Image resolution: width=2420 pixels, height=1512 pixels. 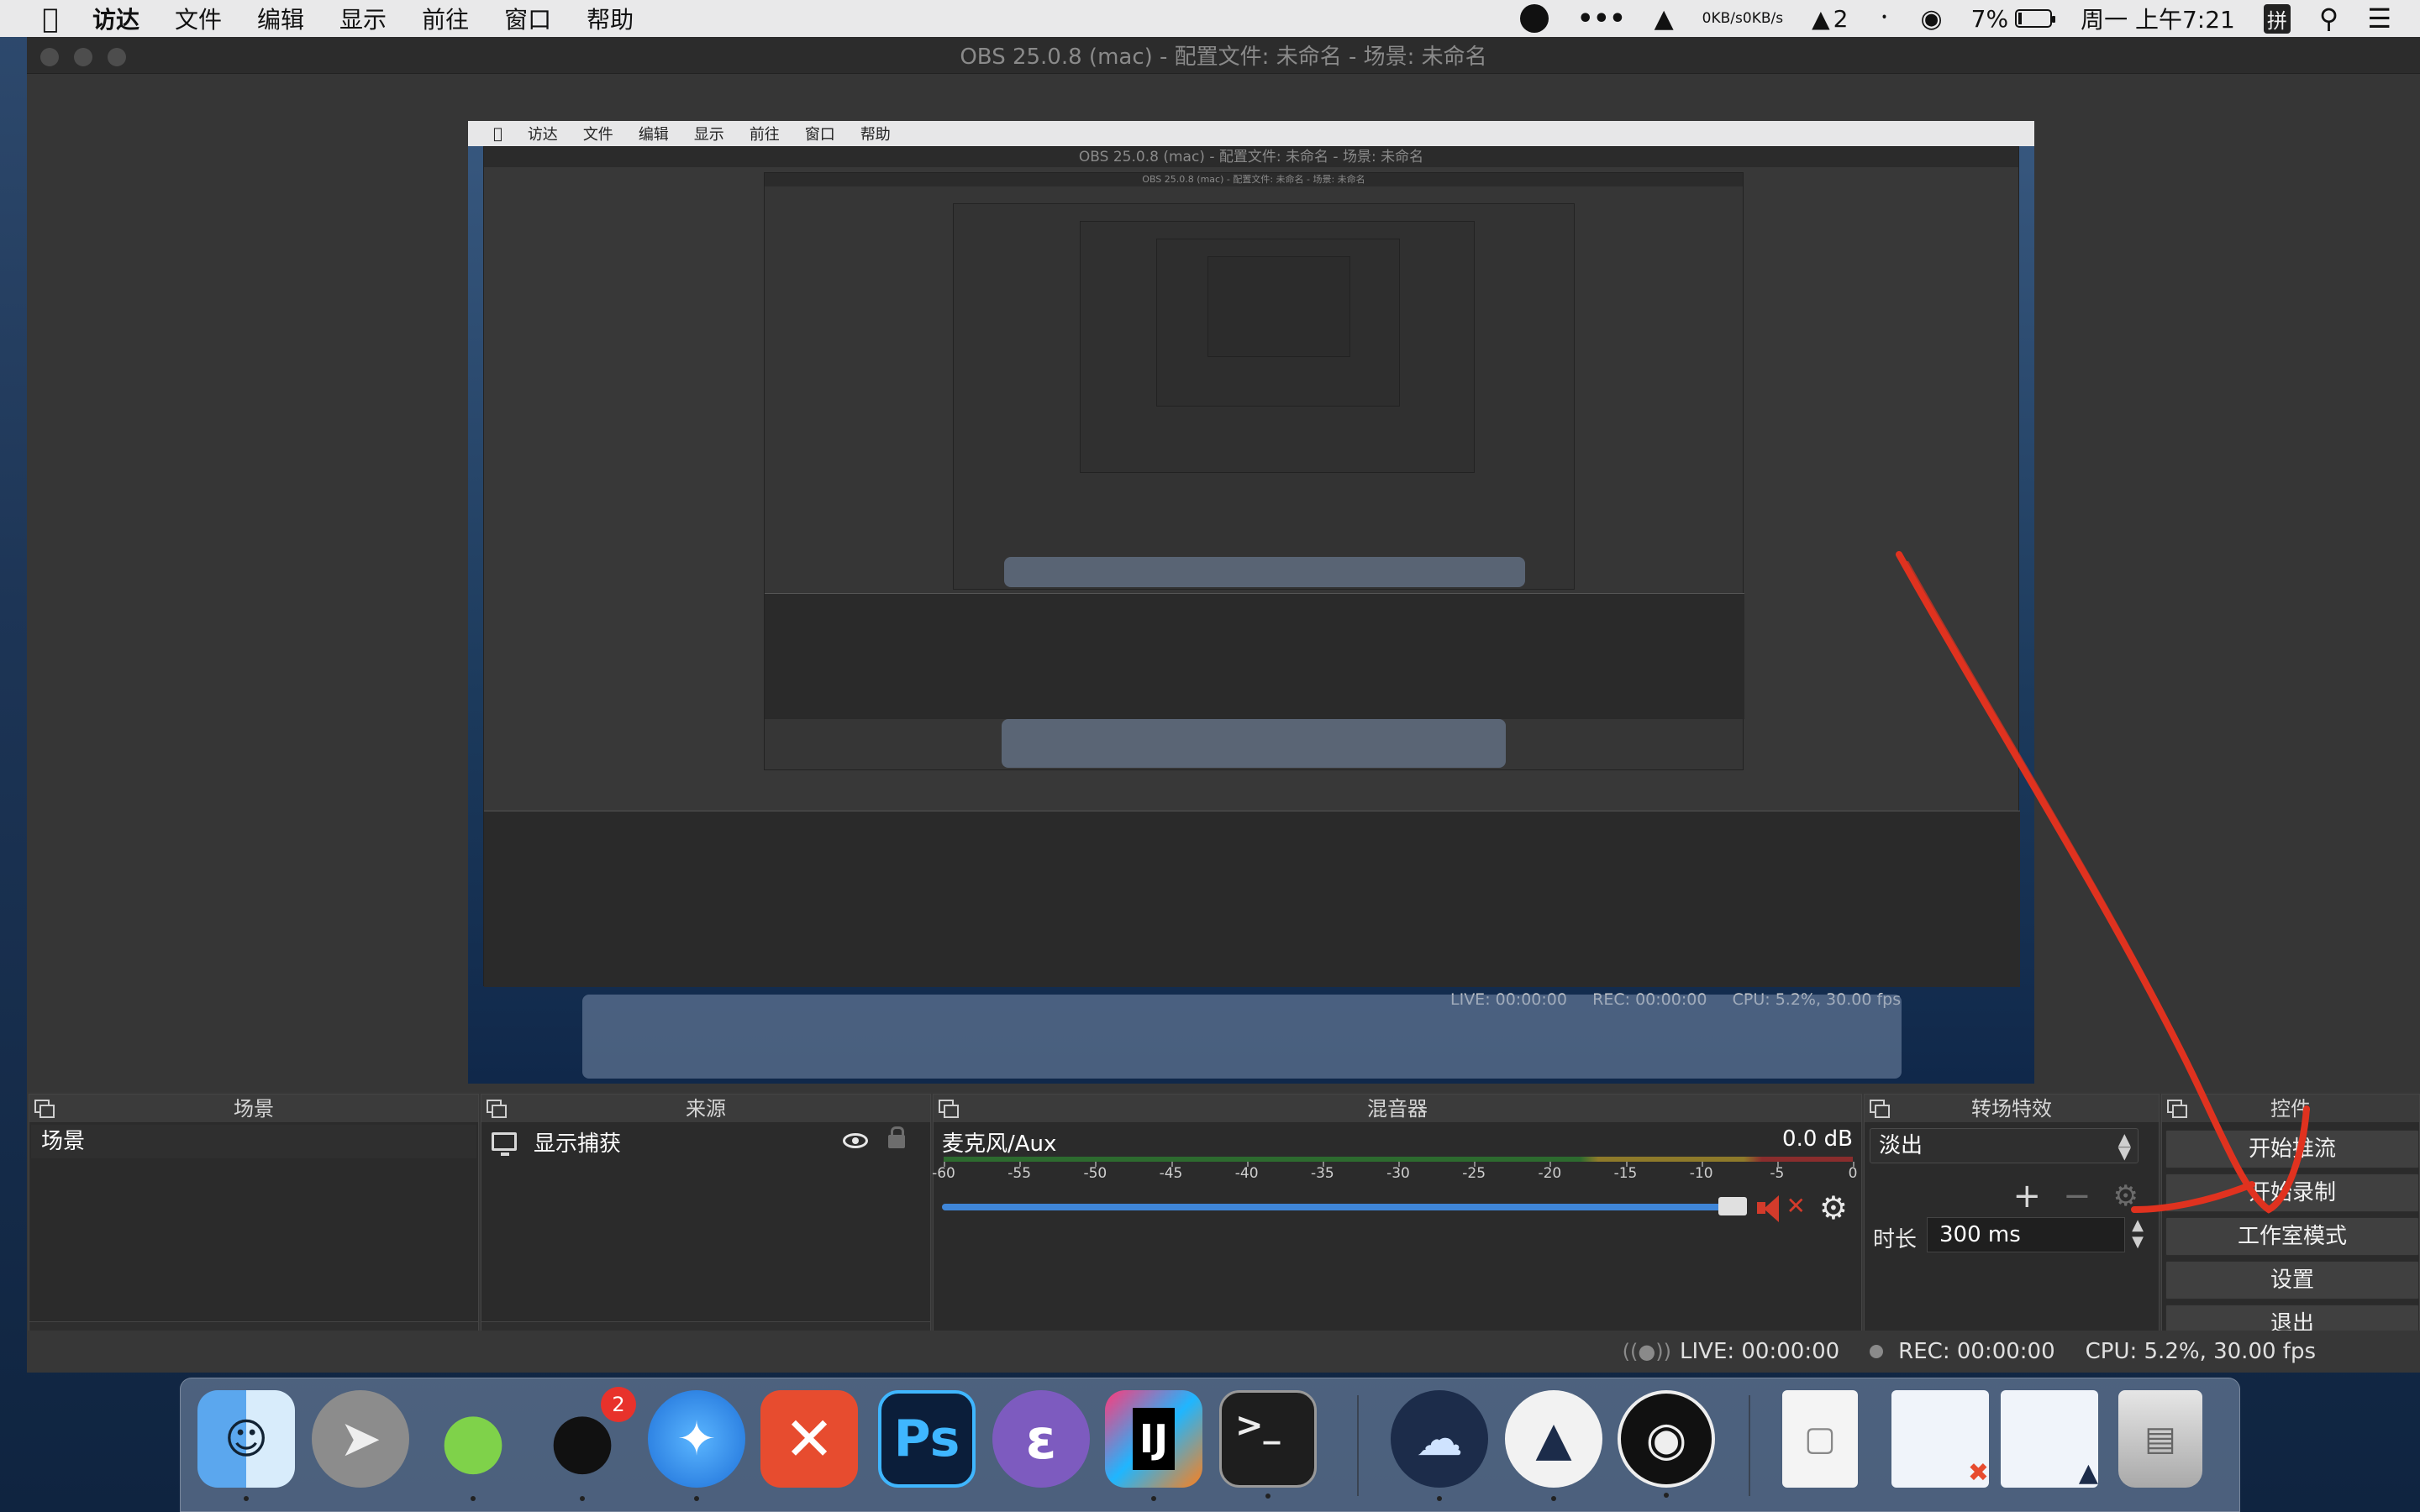 What do you see at coordinates (1153, 1445) in the screenshot?
I see `intellij-idea-icon: IJ` at bounding box center [1153, 1445].